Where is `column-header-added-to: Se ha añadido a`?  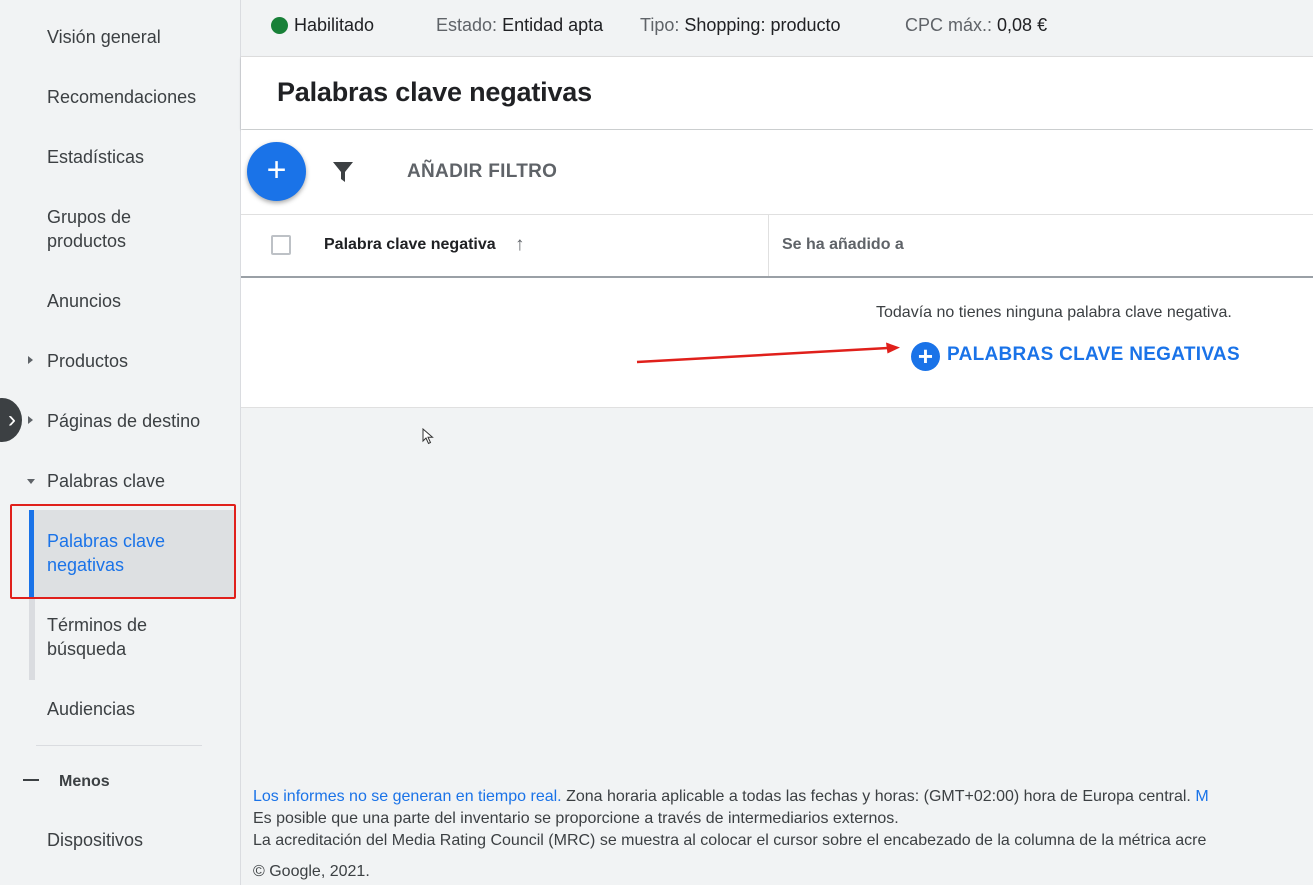 column-header-added-to: Se ha añadido a is located at coordinates (843, 245).